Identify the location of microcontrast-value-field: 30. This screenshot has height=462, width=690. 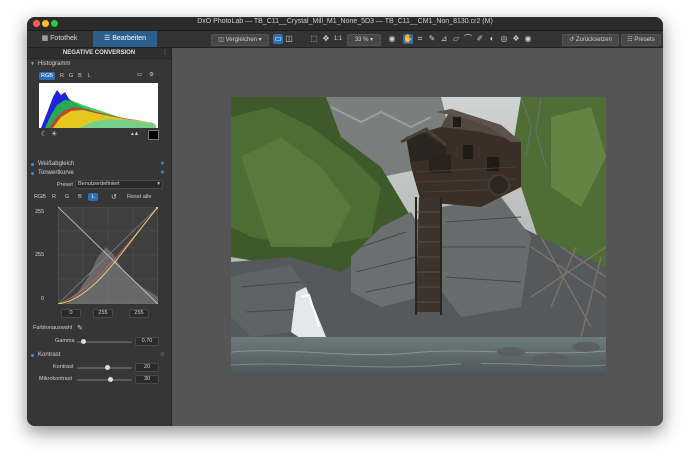
(147, 379).